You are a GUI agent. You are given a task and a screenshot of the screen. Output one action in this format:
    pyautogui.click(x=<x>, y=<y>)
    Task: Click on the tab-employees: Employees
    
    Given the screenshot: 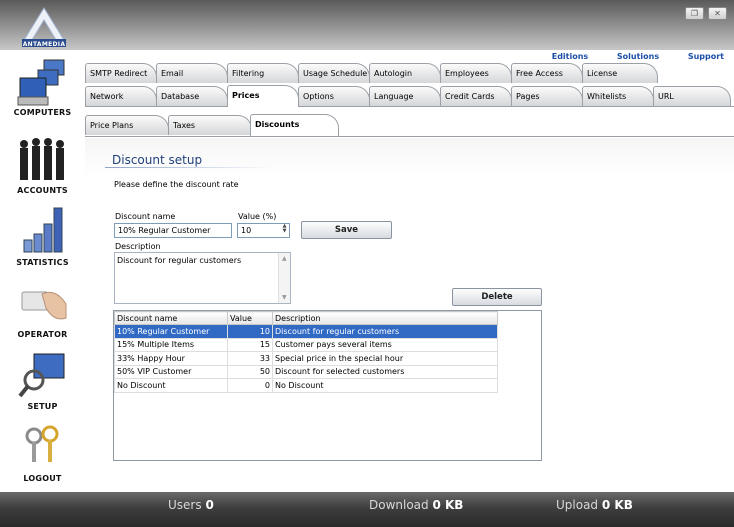 What is the action you would take?
    pyautogui.click(x=476, y=73)
    